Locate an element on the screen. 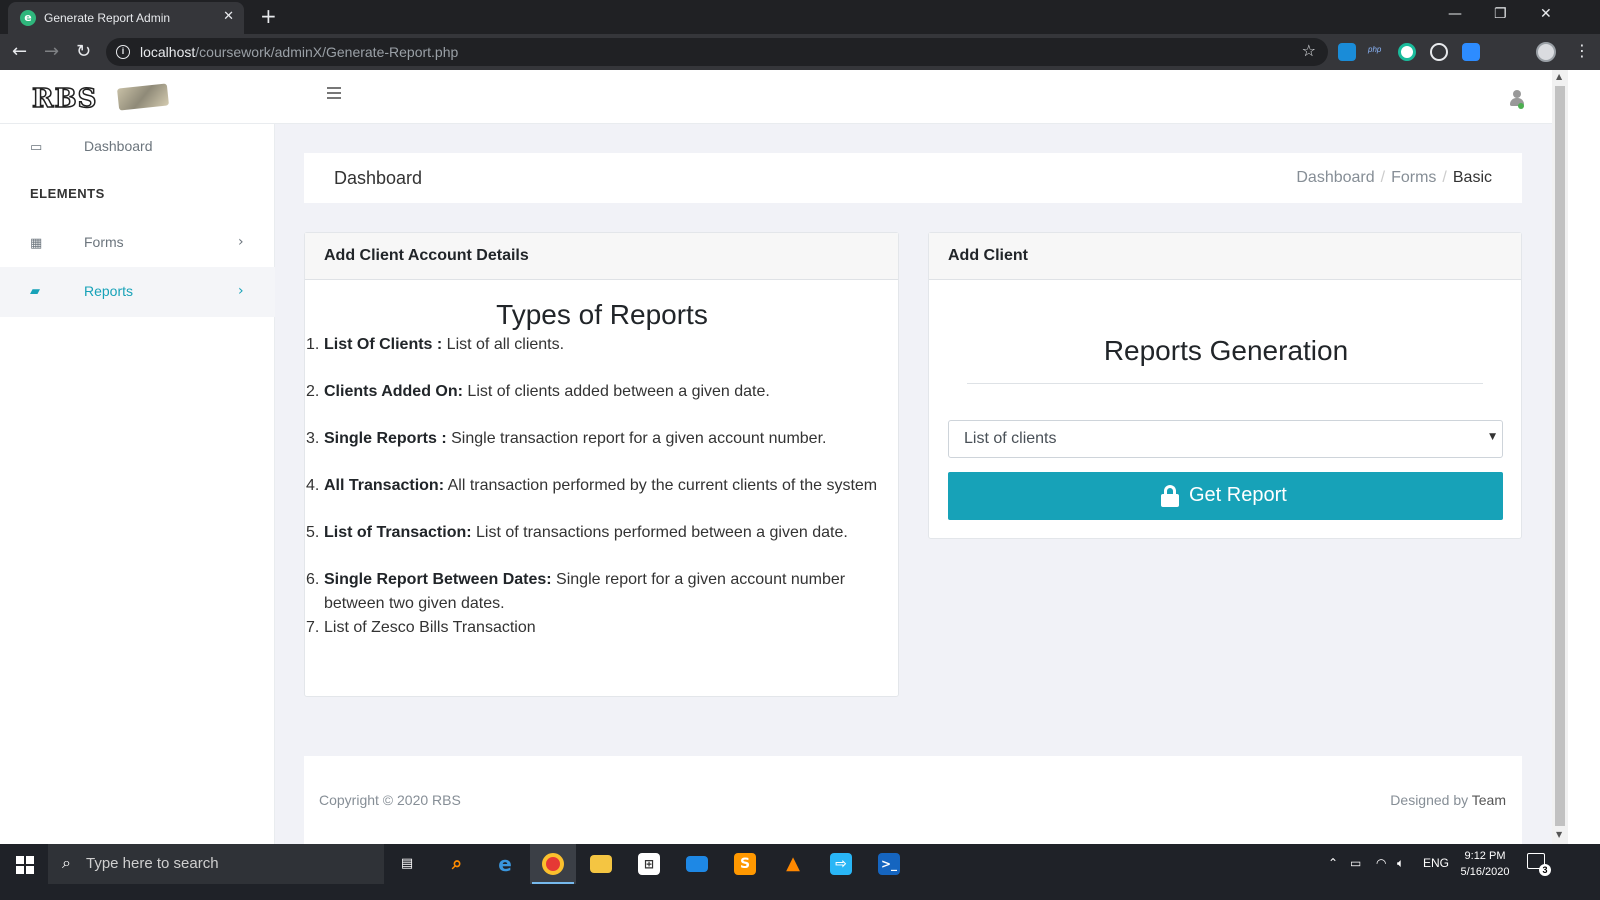 The width and height of the screenshot is (1600, 900). extension-react-icon is located at coordinates (1439, 52).